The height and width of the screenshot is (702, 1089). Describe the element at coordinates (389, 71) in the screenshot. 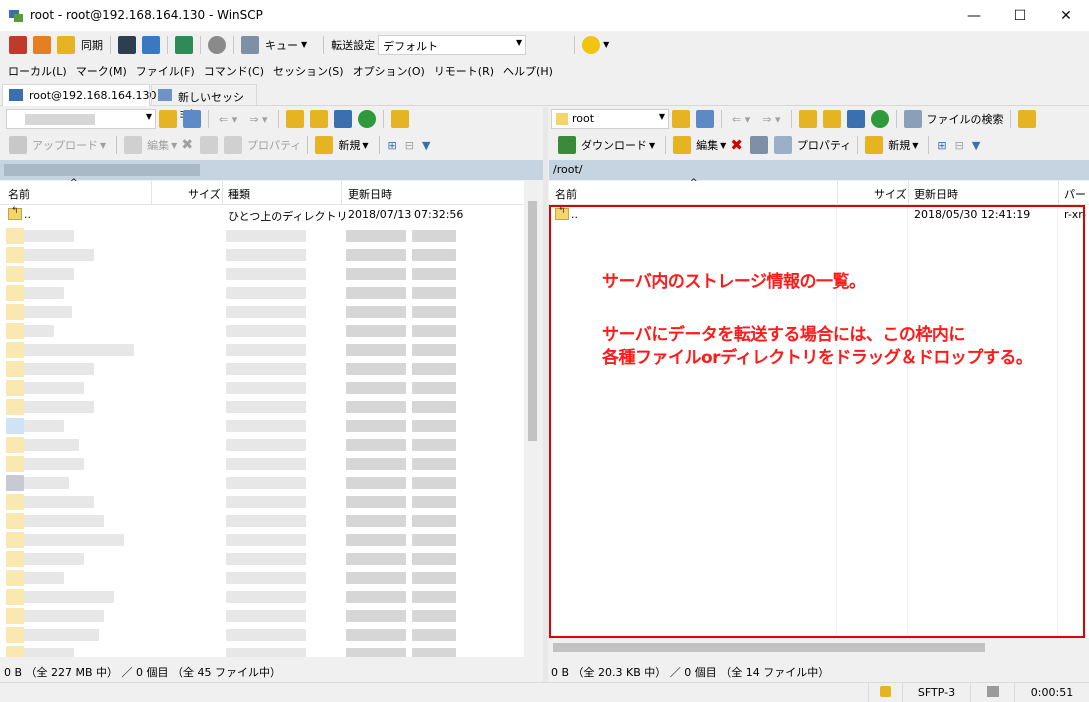

I see `menu-options: オプション(O)` at that location.